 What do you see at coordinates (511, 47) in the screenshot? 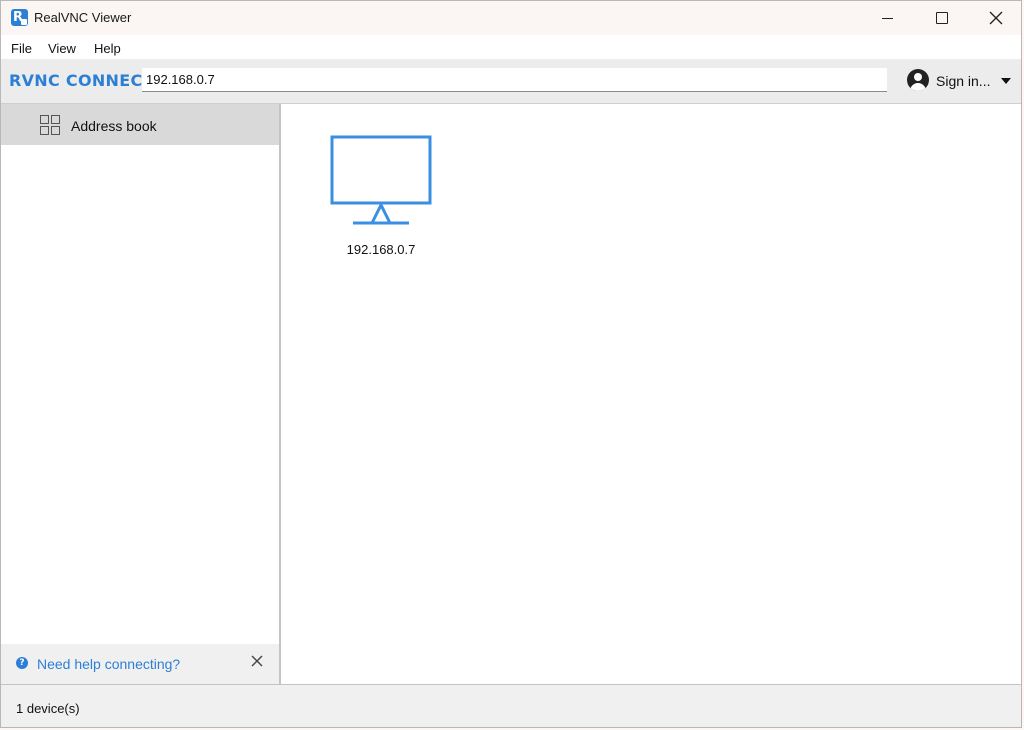
I see `menu-bar: File View Help` at bounding box center [511, 47].